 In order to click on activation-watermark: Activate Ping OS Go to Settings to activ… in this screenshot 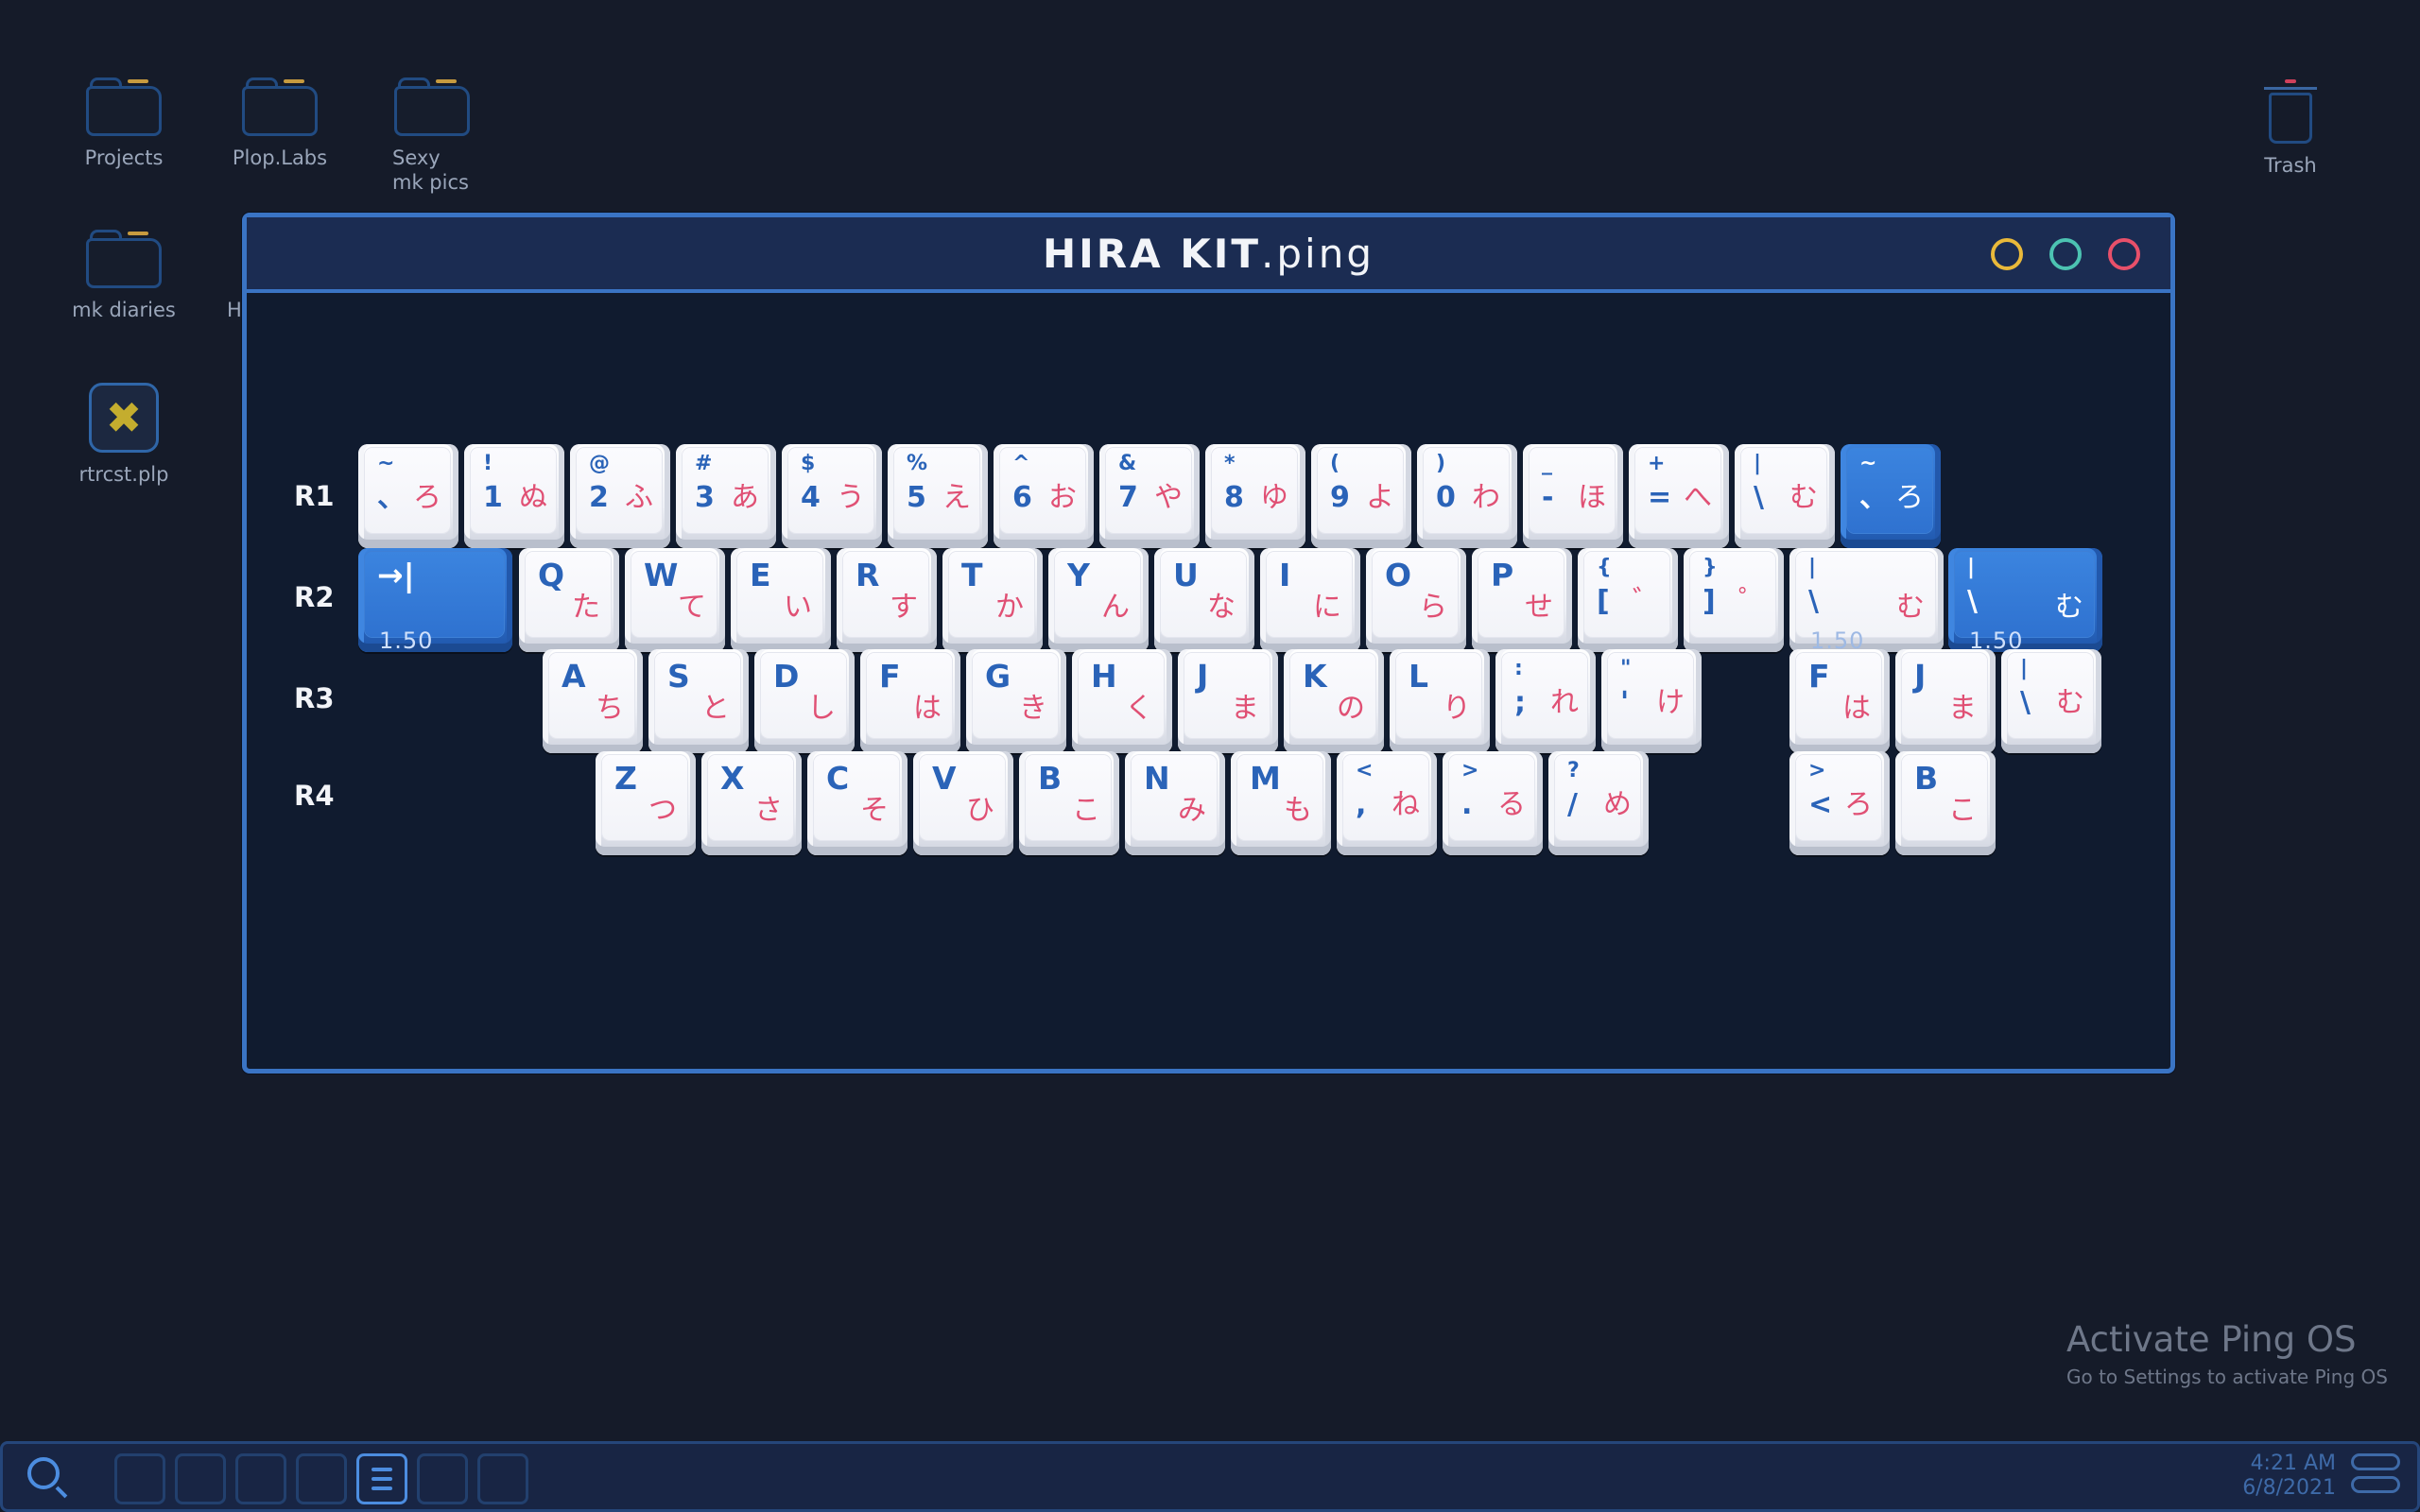, I will do `click(2227, 1353)`.